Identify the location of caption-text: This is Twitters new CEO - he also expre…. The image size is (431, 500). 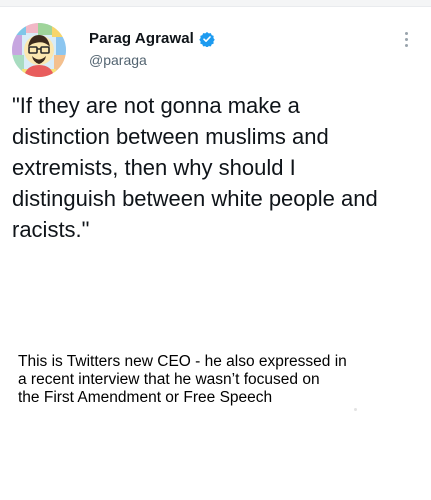
(182, 379).